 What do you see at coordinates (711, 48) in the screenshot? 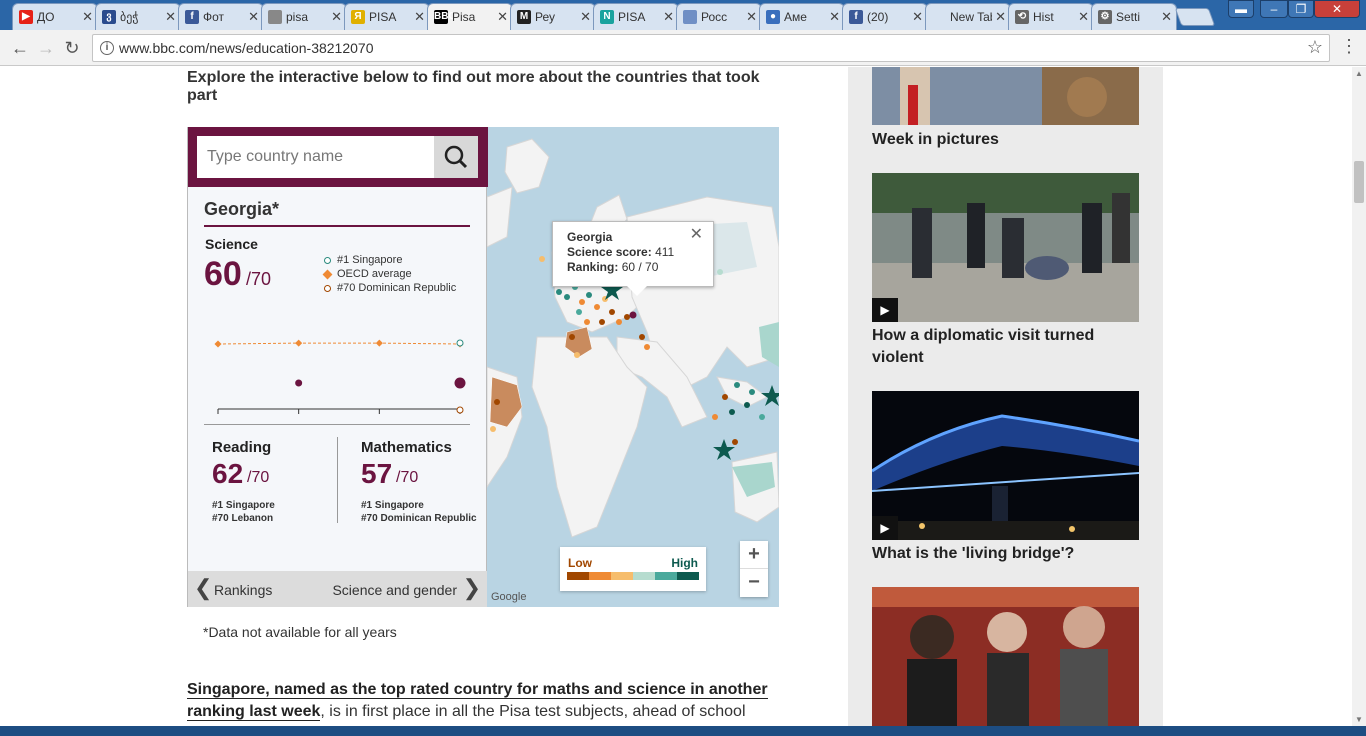
I see `address-bar: i www.bbc.com/news/education-38212070 ☆` at bounding box center [711, 48].